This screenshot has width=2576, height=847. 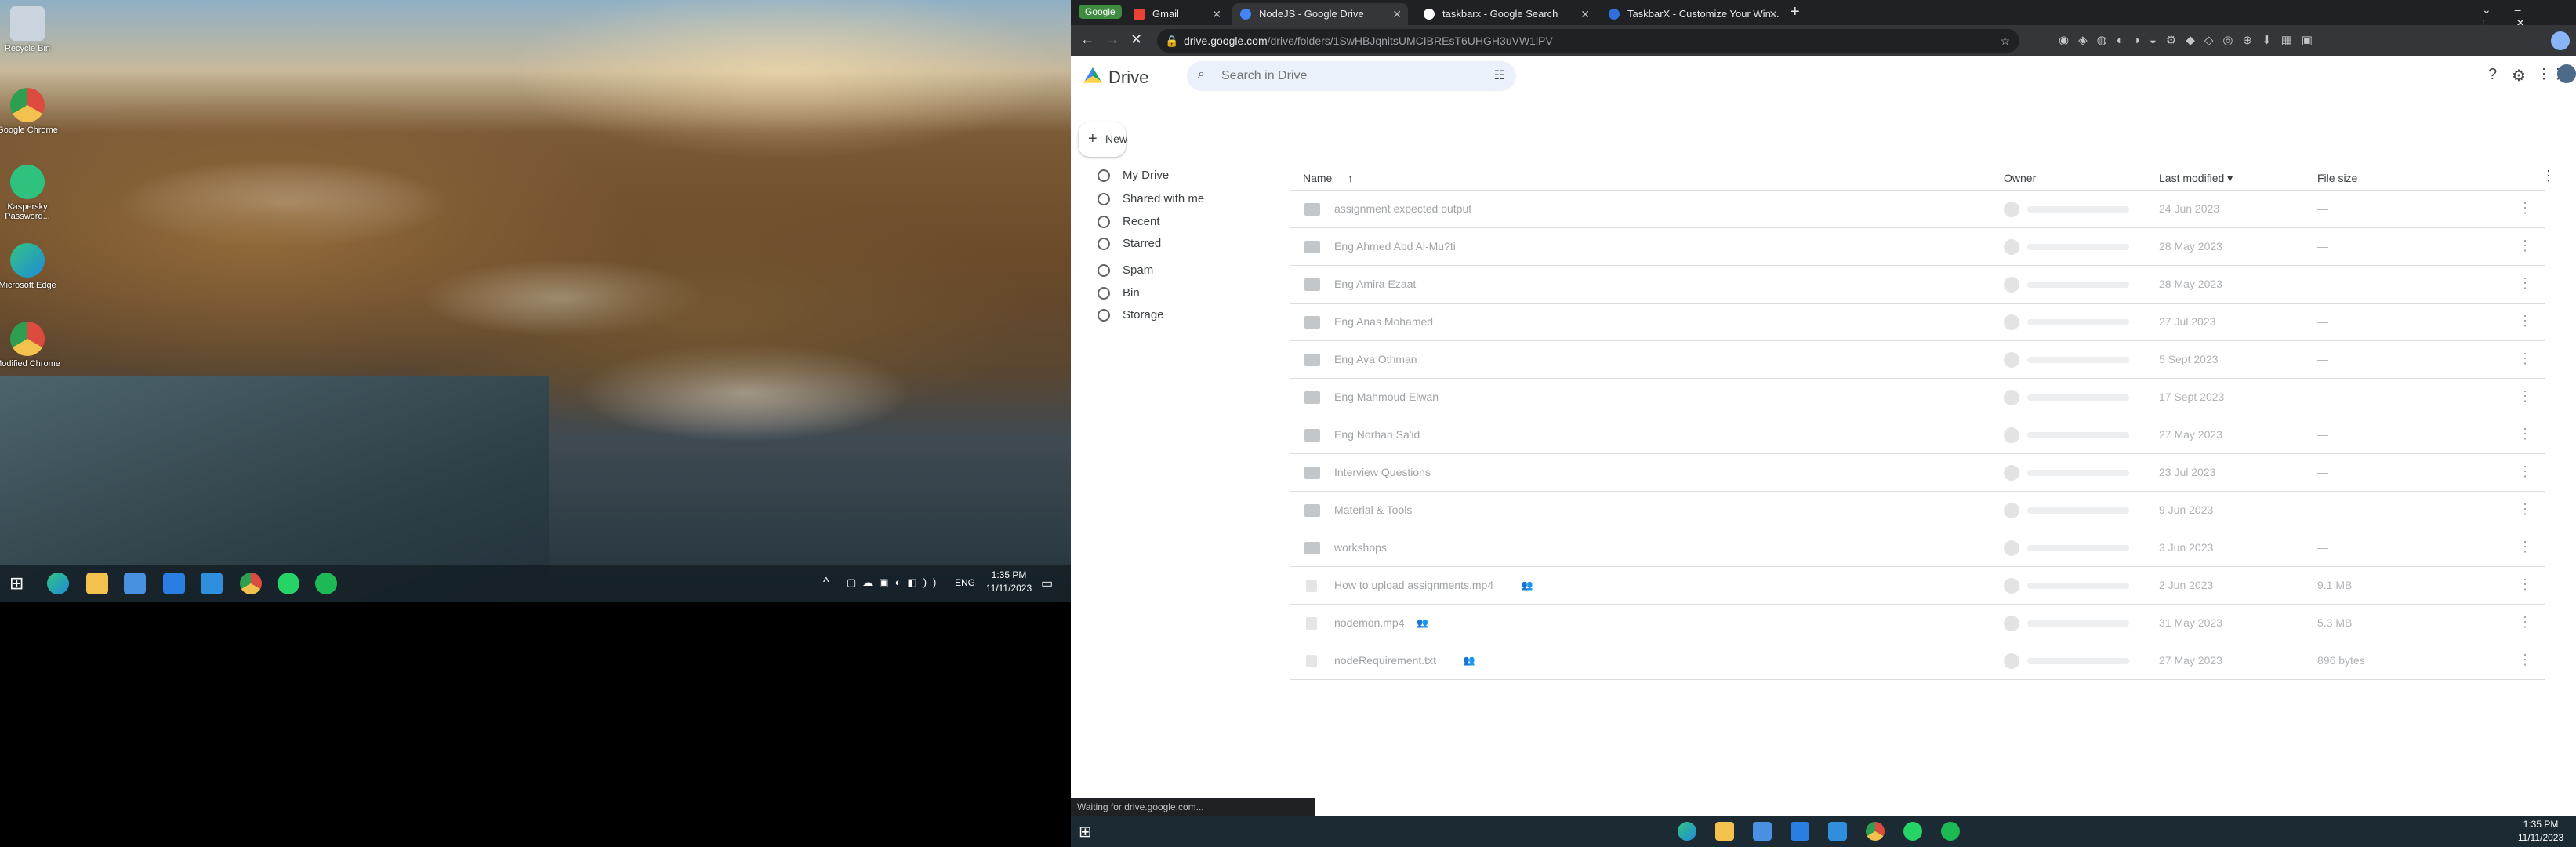 What do you see at coordinates (1172, 41) in the screenshot?
I see `lock-icon: 🔒` at bounding box center [1172, 41].